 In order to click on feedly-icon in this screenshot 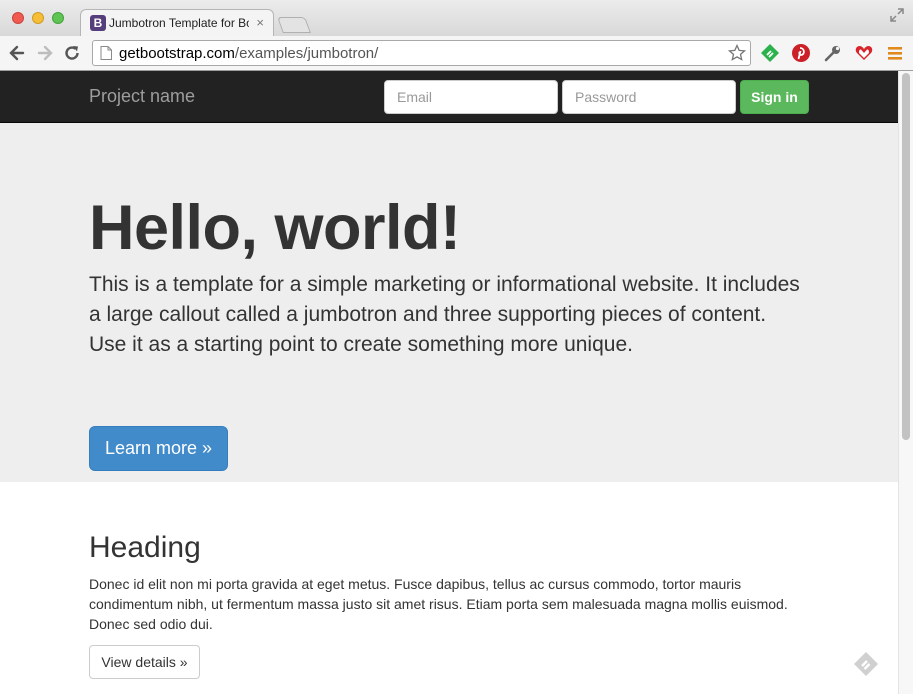, I will do `click(770, 53)`.